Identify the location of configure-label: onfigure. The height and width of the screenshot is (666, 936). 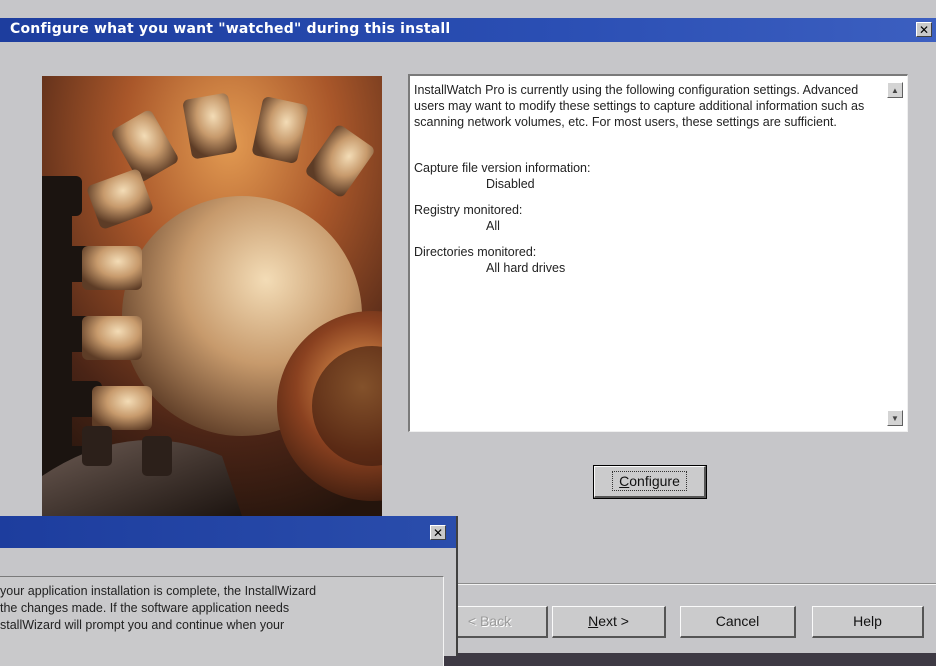
(654, 481).